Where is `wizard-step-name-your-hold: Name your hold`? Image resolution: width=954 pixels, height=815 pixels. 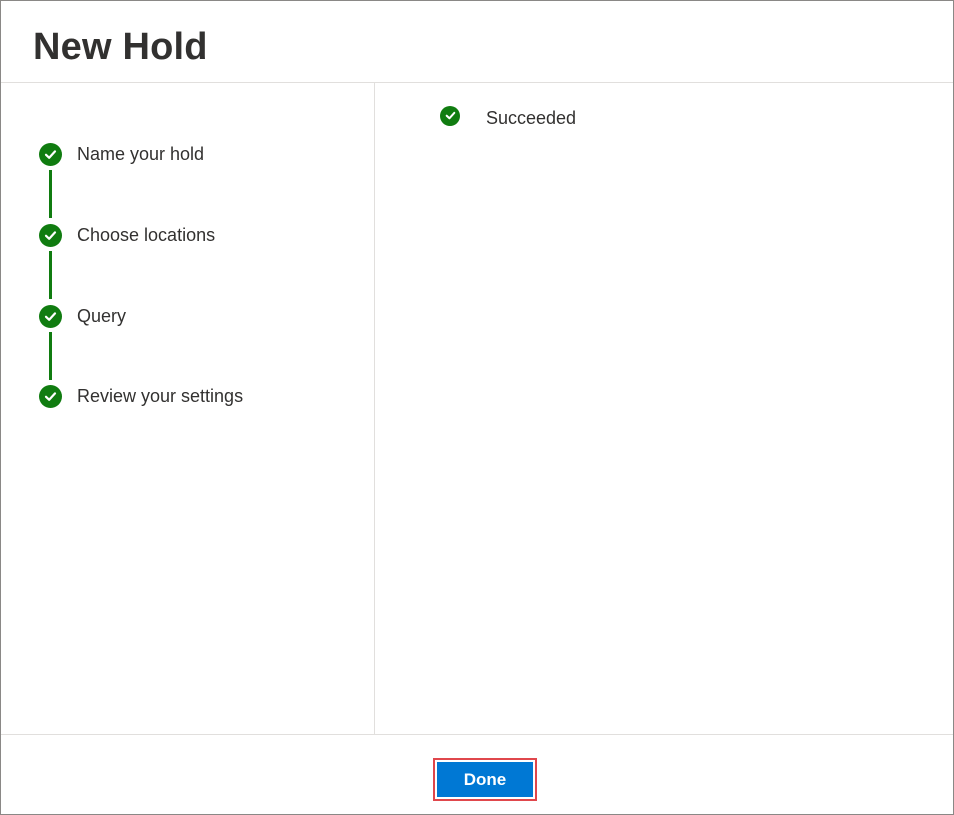
wizard-step-name-your-hold: Name your hold is located at coordinates (121, 154).